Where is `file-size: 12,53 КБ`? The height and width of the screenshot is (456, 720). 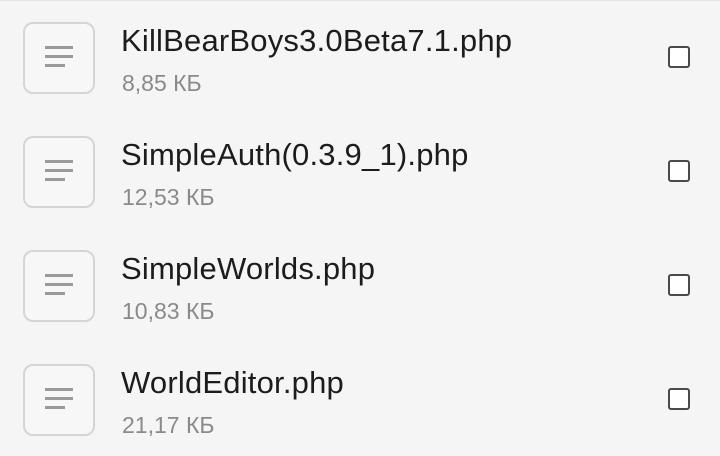 file-size: 12,53 КБ is located at coordinates (168, 197).